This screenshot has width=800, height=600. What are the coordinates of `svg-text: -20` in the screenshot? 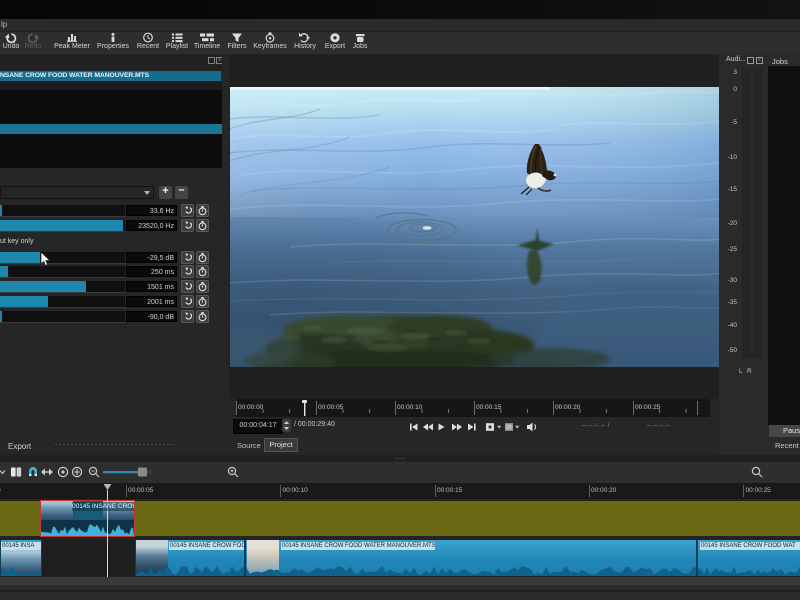 It's located at (733, 223).